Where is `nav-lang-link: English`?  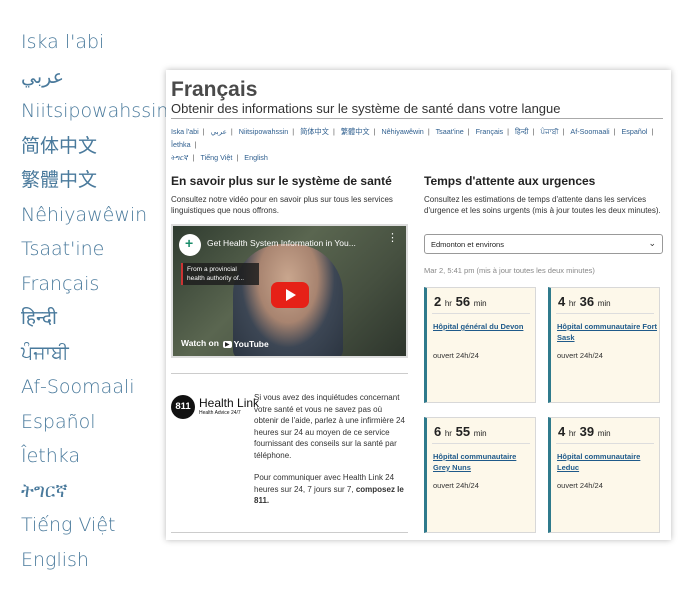
nav-lang-link: English is located at coordinates (256, 157).